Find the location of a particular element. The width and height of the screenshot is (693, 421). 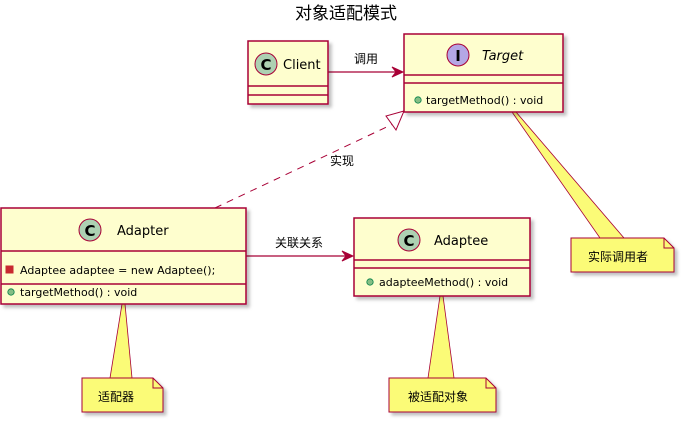

association-relation: 关联关系 is located at coordinates (300, 249).